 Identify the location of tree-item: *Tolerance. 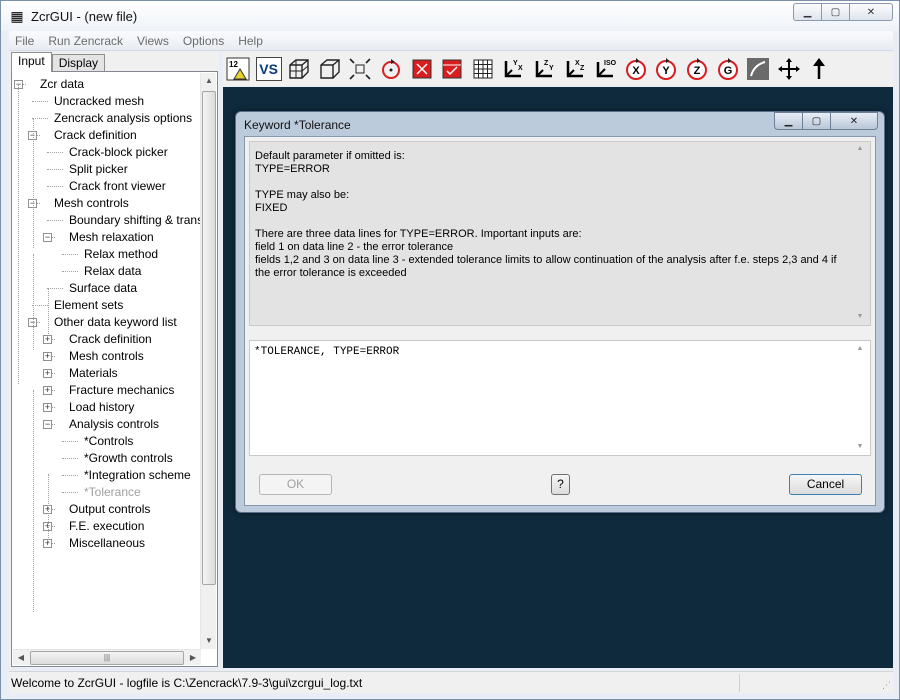
(112, 492).